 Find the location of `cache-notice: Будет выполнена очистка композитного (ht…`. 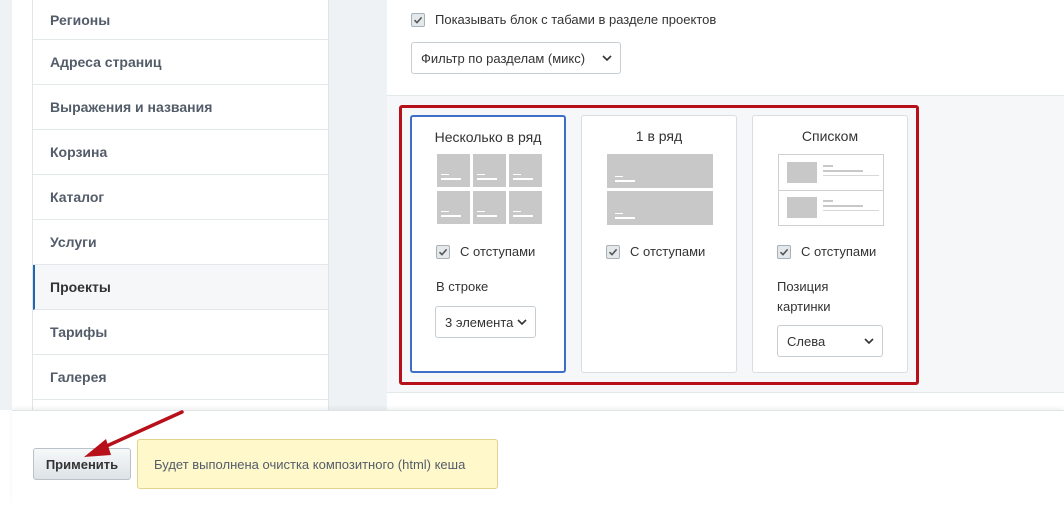

cache-notice: Будет выполнена очистка композитного (ht… is located at coordinates (317, 464).